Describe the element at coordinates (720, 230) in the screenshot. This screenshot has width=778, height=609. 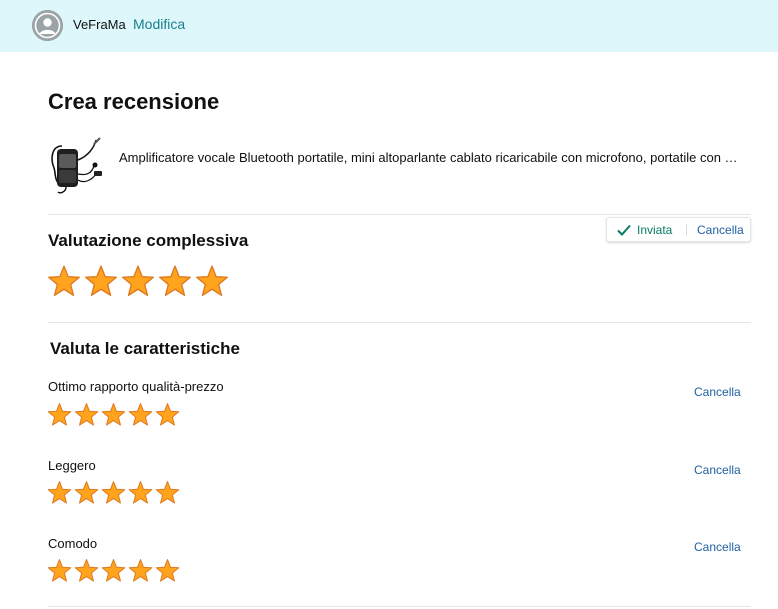
I see `overall-cancel-link: Cancella` at that location.